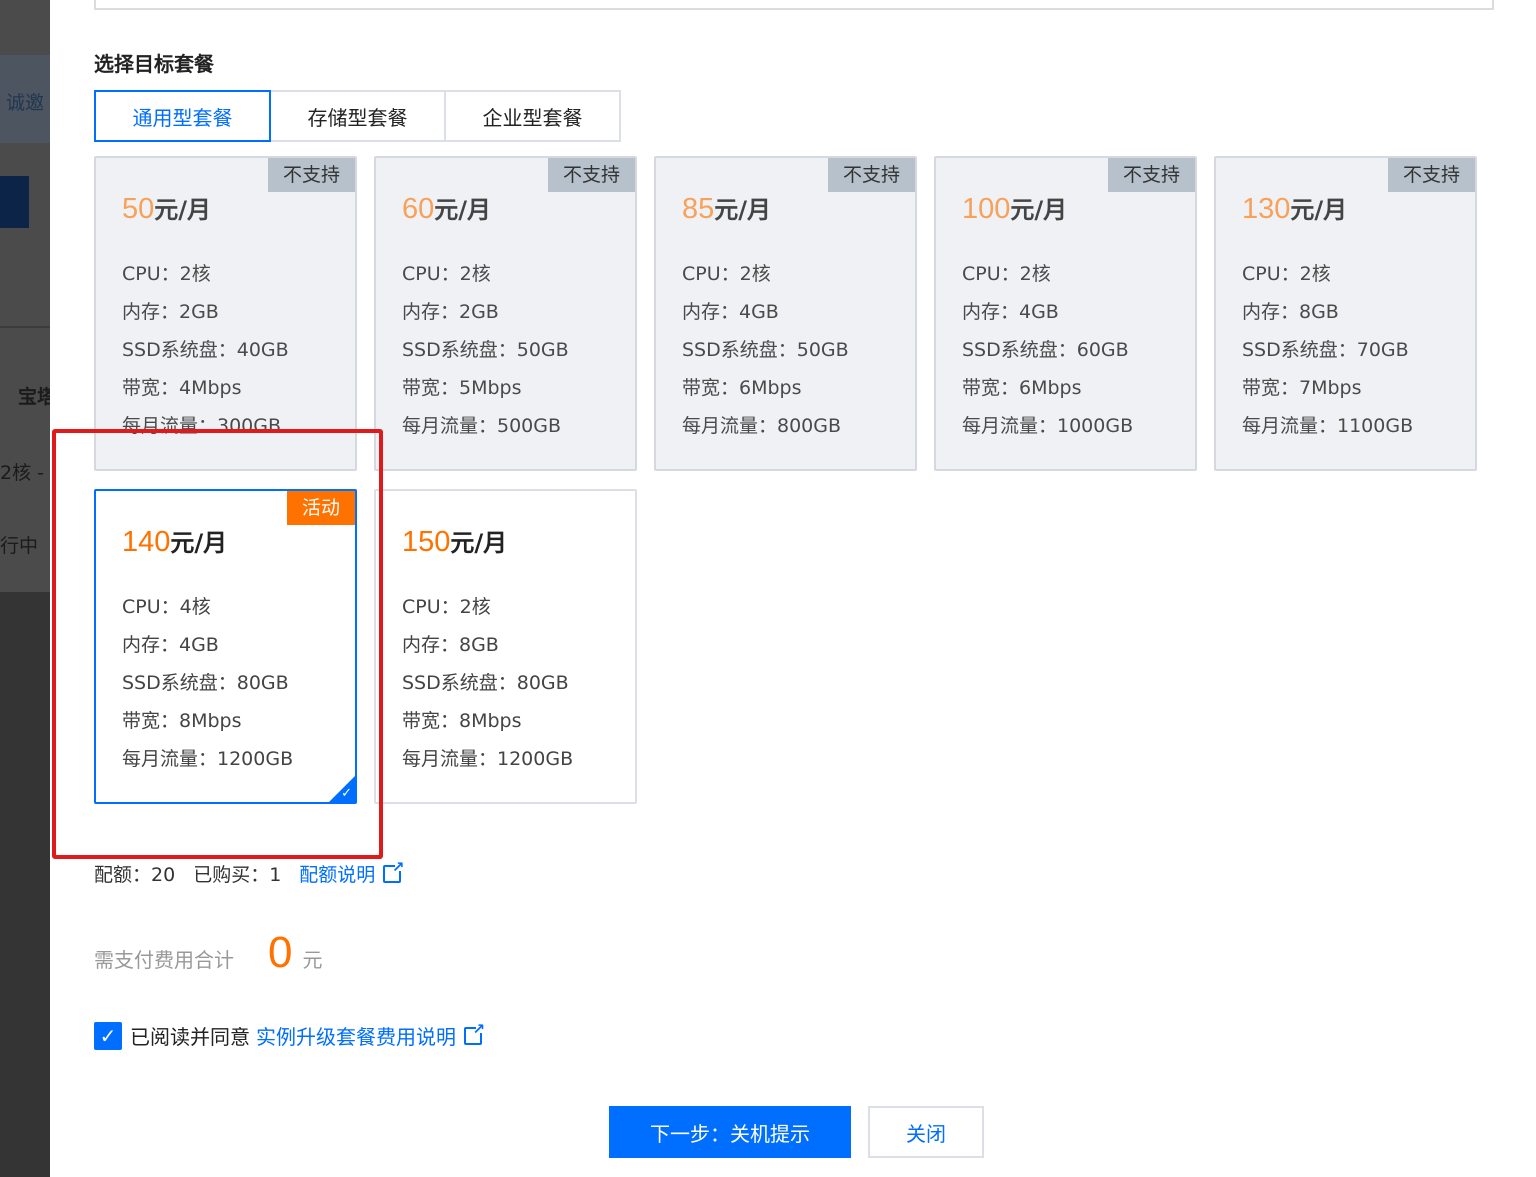 Image resolution: width=1536 pixels, height=1177 pixels. Describe the element at coordinates (182, 388) in the screenshot. I see `plan-spec-line: 带宽：4Mbps` at that location.